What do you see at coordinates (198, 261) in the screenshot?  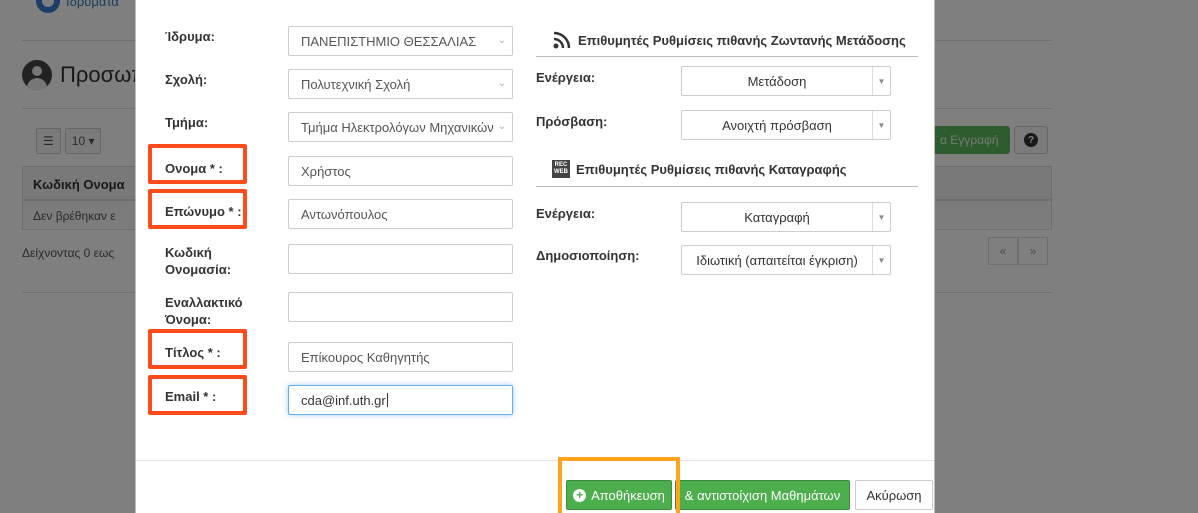 I see `code-name-label: Κωδική Ονομασία:` at bounding box center [198, 261].